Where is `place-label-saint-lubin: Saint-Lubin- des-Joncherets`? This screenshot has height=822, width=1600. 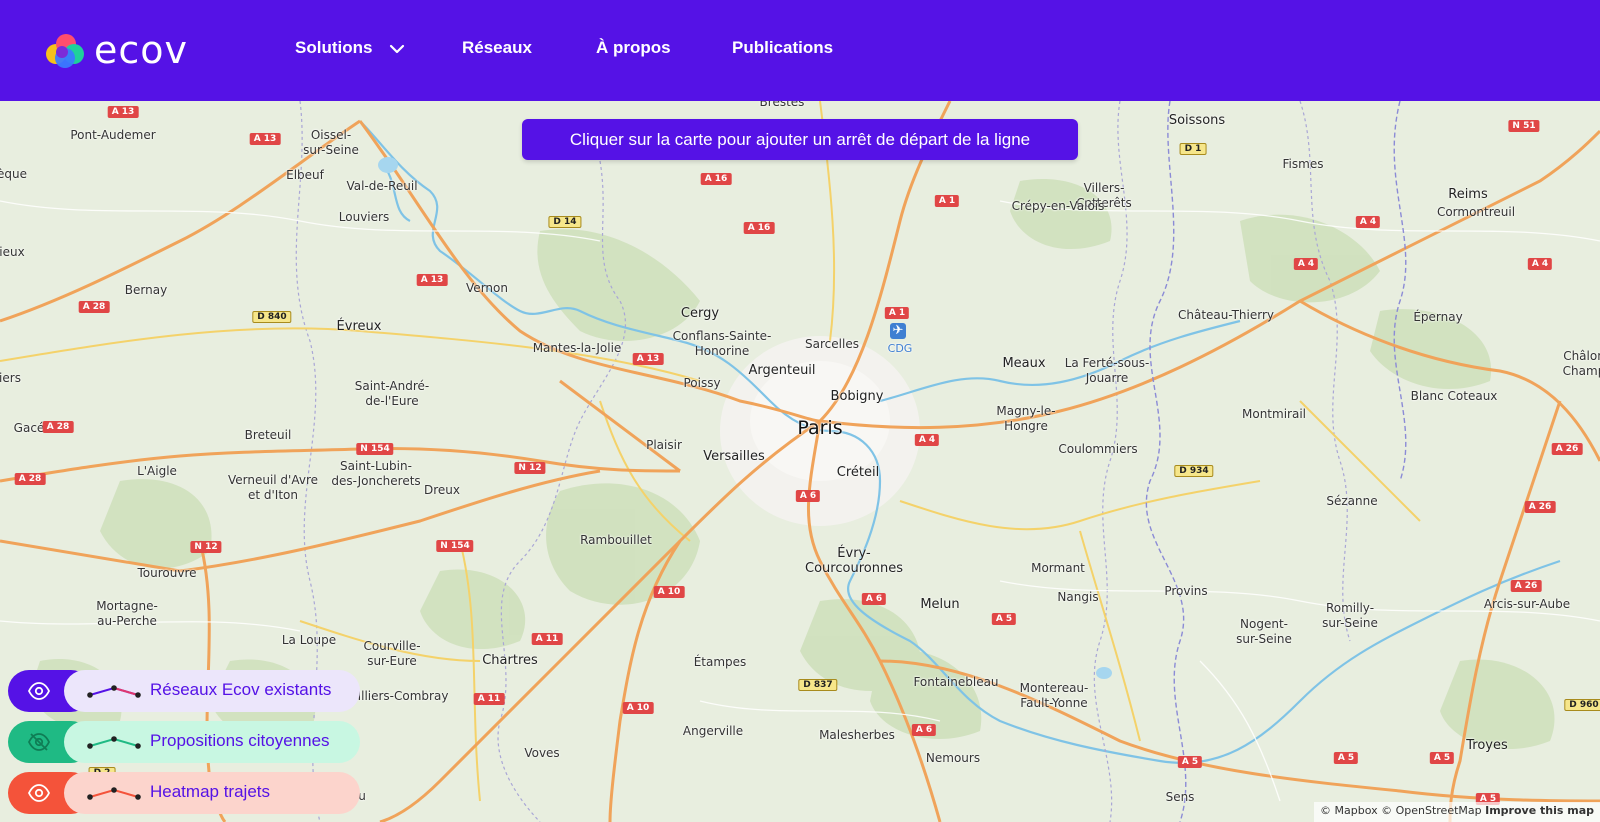
place-label-saint-lubin: Saint-Lubin- des-Joncherets is located at coordinates (376, 473).